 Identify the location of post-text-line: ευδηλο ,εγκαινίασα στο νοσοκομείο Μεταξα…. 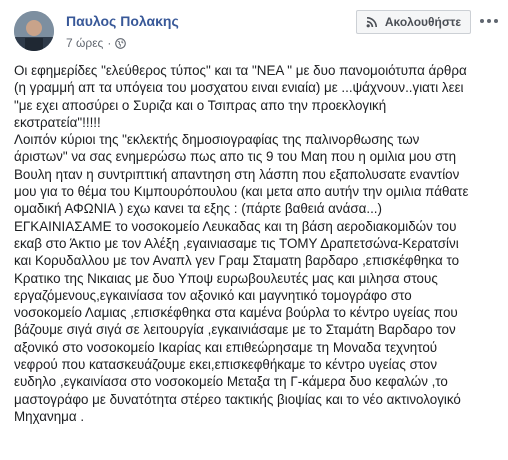
(231, 382).